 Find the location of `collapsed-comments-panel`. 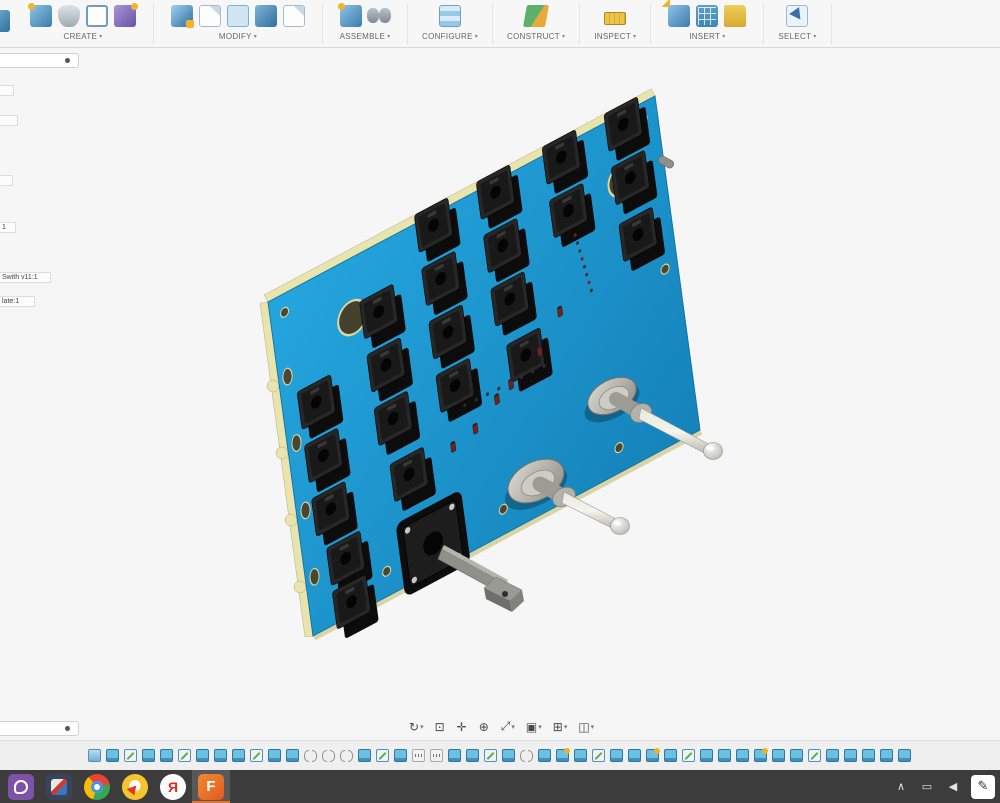

collapsed-comments-panel is located at coordinates (39, 728).